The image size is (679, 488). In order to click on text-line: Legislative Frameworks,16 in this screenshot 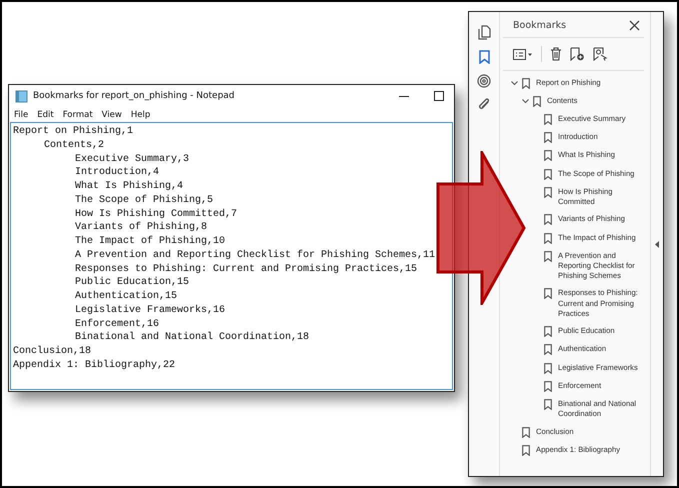, I will do `click(150, 310)`.